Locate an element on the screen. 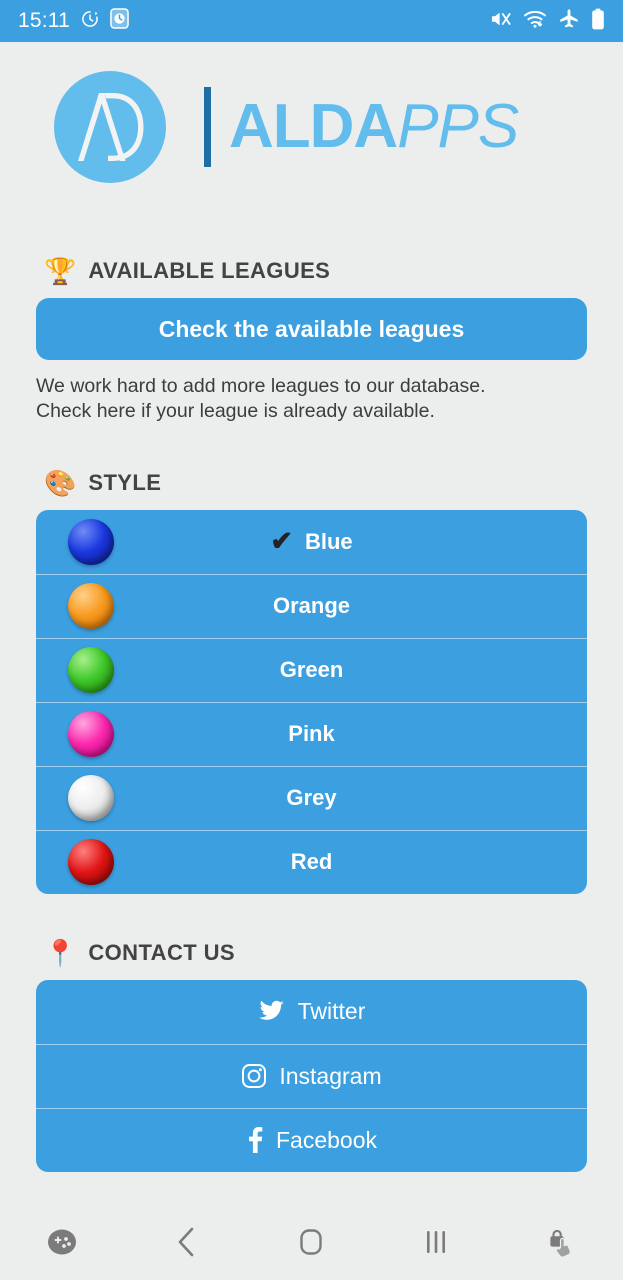 This screenshot has width=623, height=1280. style-option-row: Grey is located at coordinates (311, 797).